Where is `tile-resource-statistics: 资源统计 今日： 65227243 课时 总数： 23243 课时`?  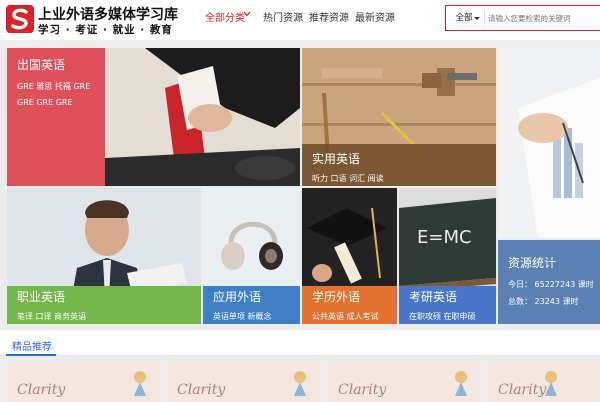
tile-resource-statistics: 资源统计 今日： 65227243 课时 总数： 23243 课时 is located at coordinates (549, 282).